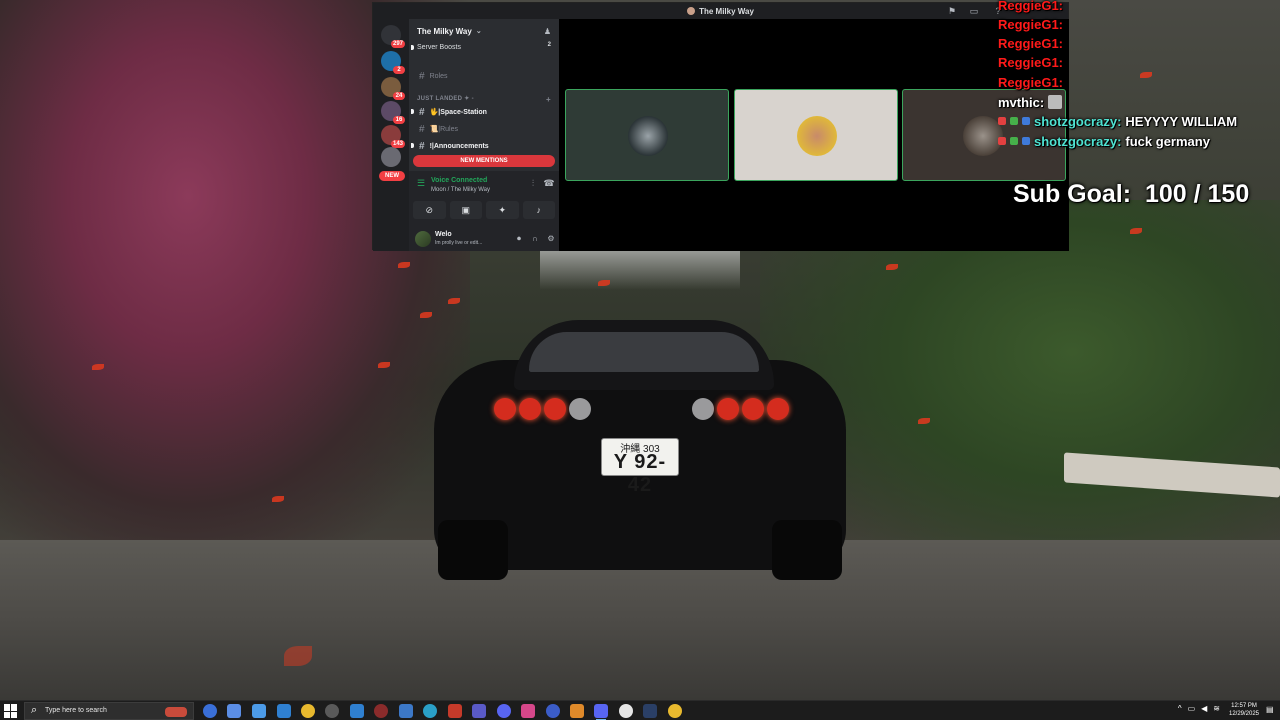 This screenshot has height=720, width=1280. I want to click on car-tire, so click(473, 550).